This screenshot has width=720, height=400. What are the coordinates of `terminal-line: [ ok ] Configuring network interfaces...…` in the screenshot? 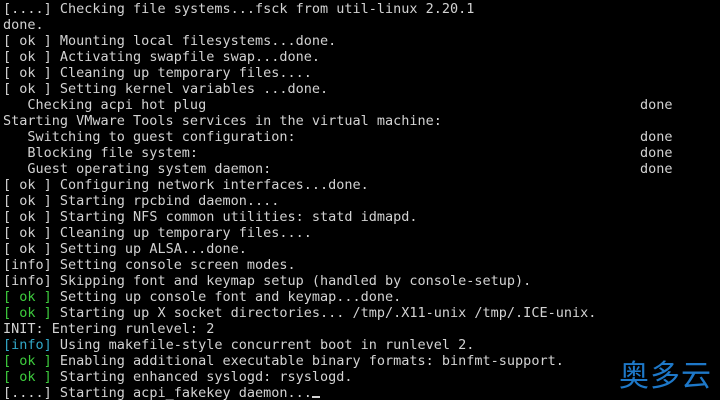 It's located at (361, 185).